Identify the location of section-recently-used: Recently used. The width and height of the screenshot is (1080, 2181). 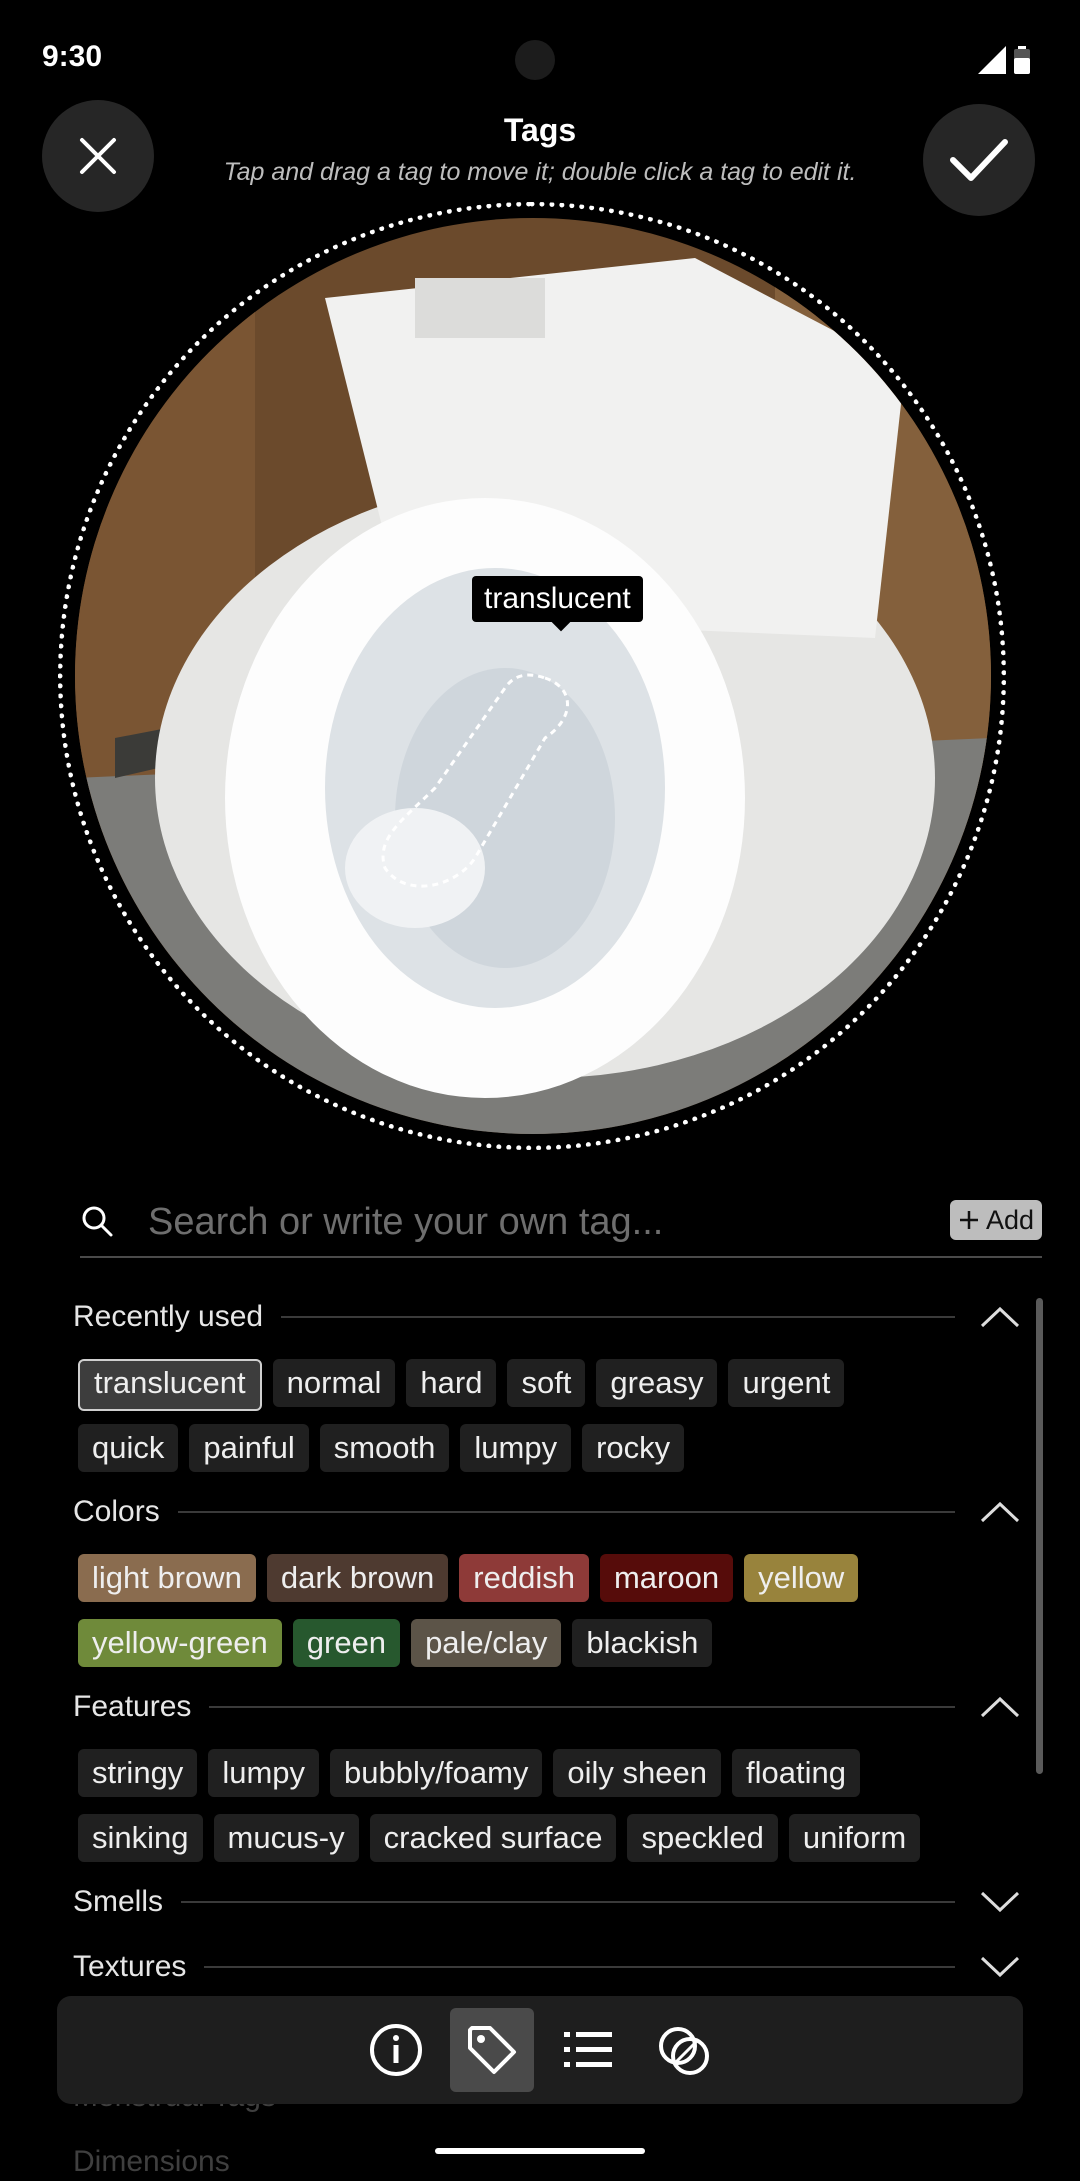
(547, 1317).